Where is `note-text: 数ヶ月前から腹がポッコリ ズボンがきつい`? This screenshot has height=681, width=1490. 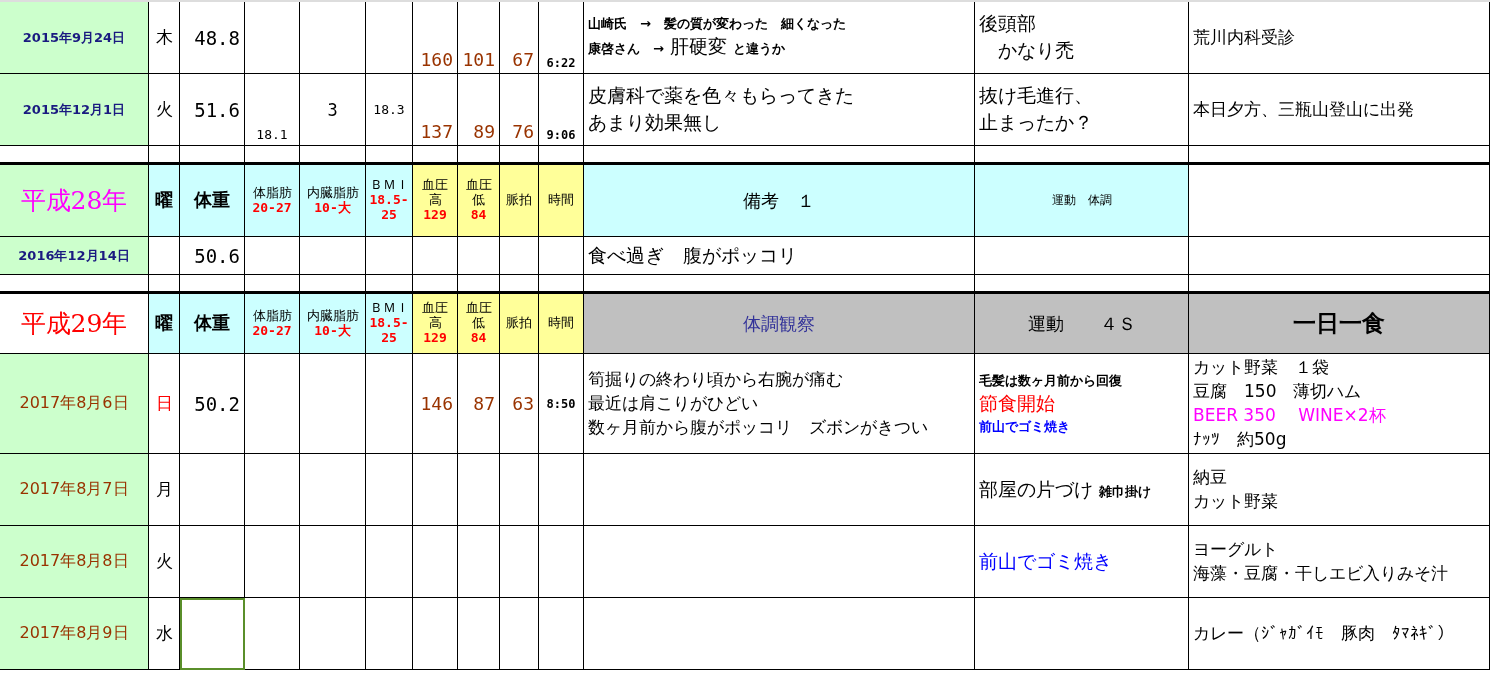
note-text: 数ヶ月前から腹がポッコリ ズボンがきつい is located at coordinates (758, 427).